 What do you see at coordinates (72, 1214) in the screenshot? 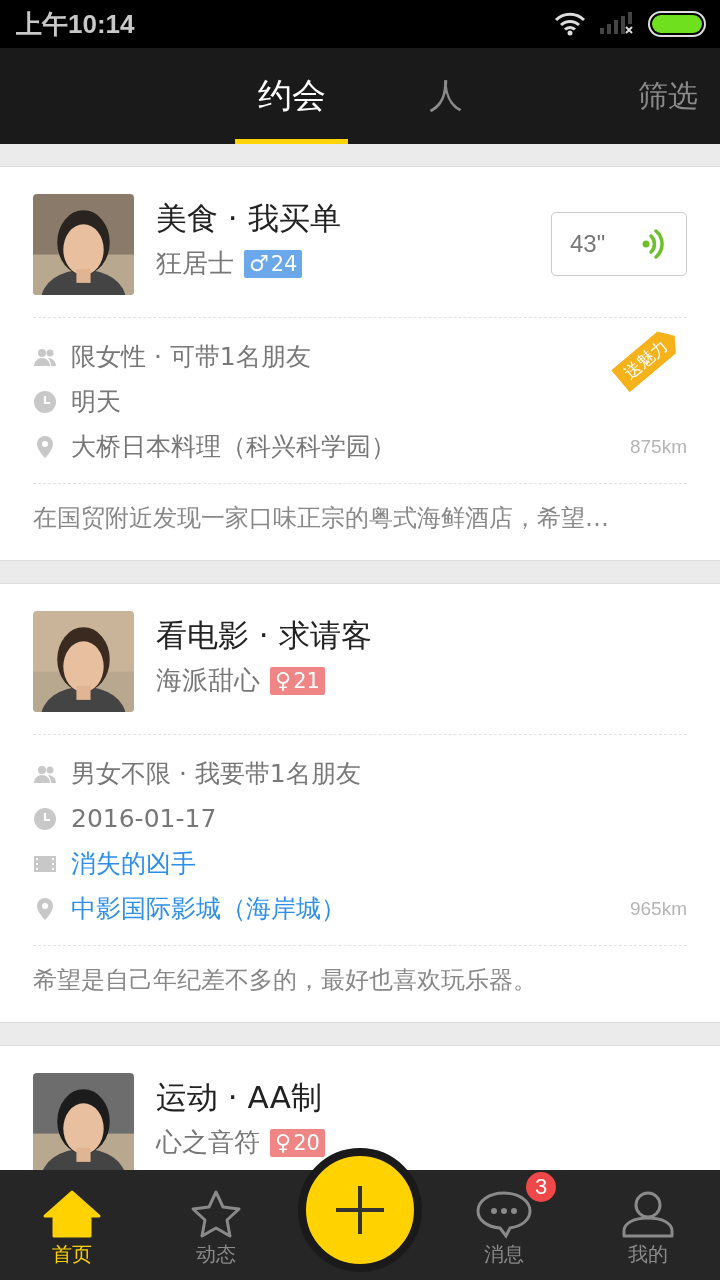
I see `home-icon` at bounding box center [72, 1214].